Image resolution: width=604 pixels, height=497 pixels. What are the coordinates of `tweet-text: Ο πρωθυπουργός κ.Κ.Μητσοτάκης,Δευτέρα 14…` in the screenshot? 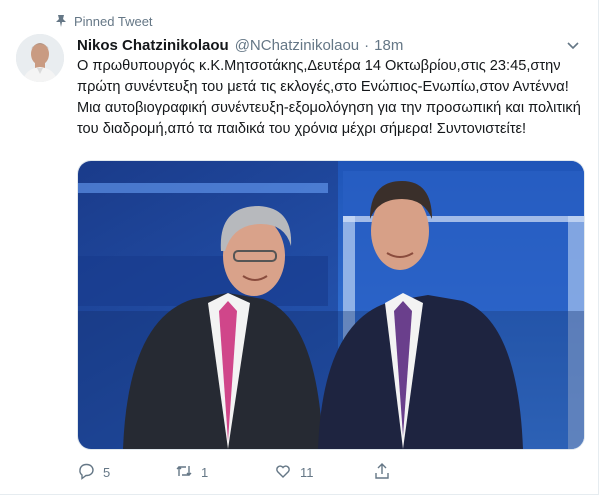 It's located at (329, 97).